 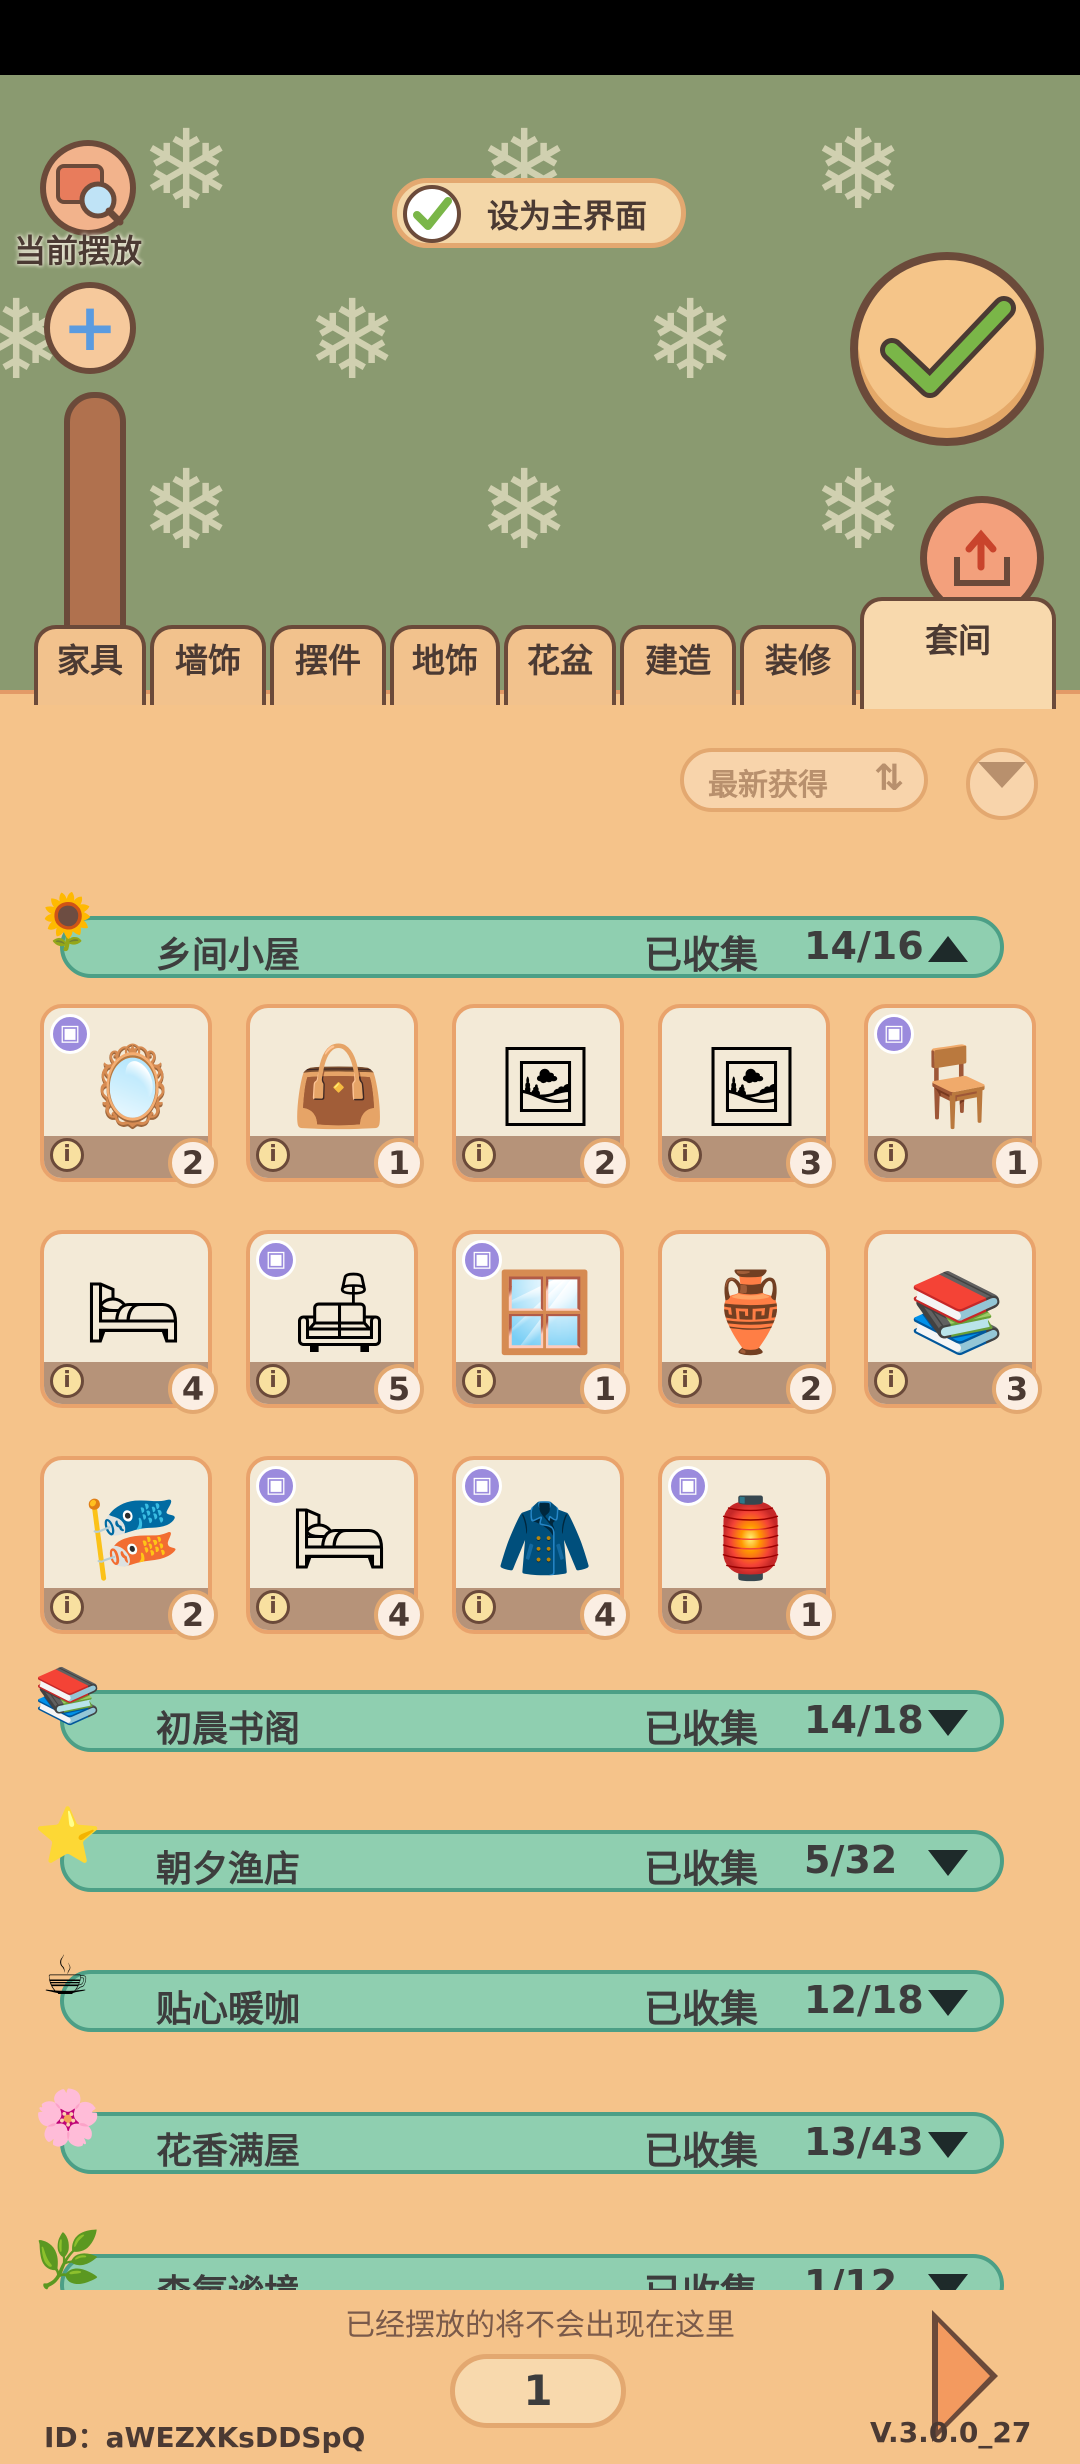 What do you see at coordinates (798, 665) in the screenshot?
I see `tab-renovation: 装修` at bounding box center [798, 665].